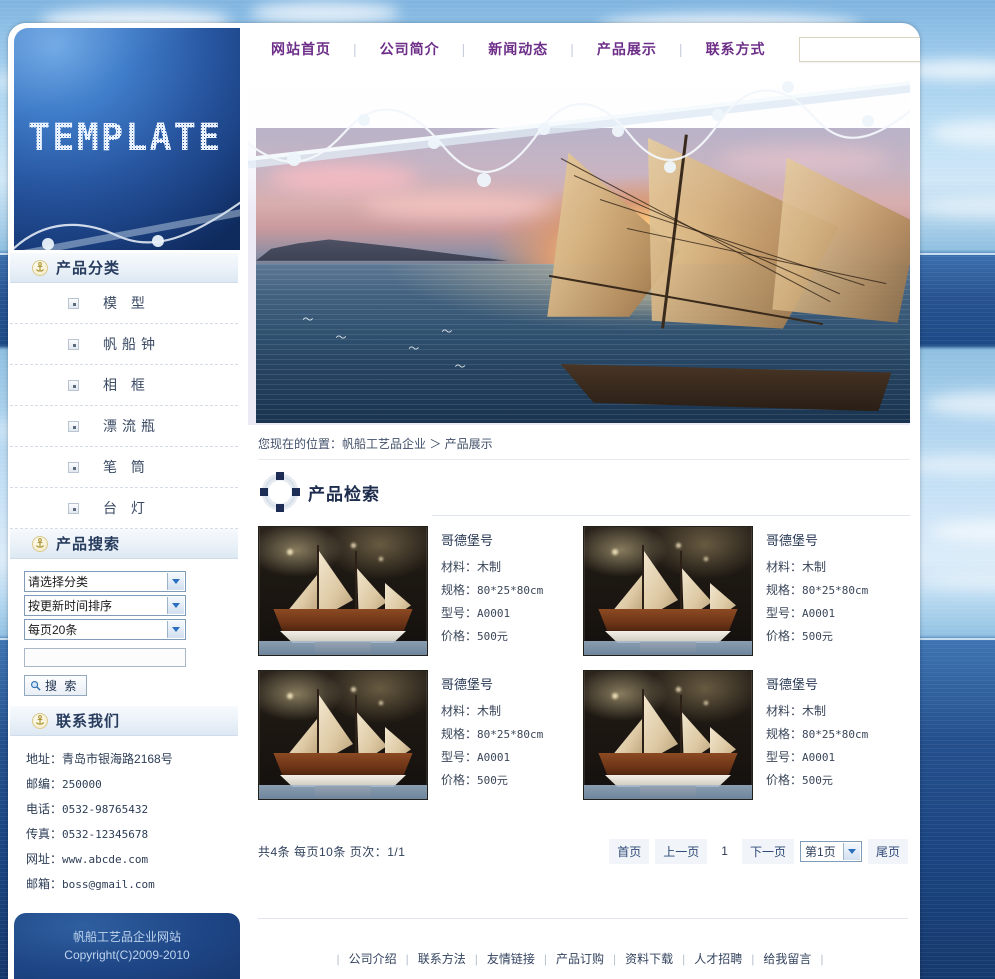  Describe the element at coordinates (133, 883) in the screenshot. I see `contact-row-email: 邮箱：boss@gmail.com` at that location.